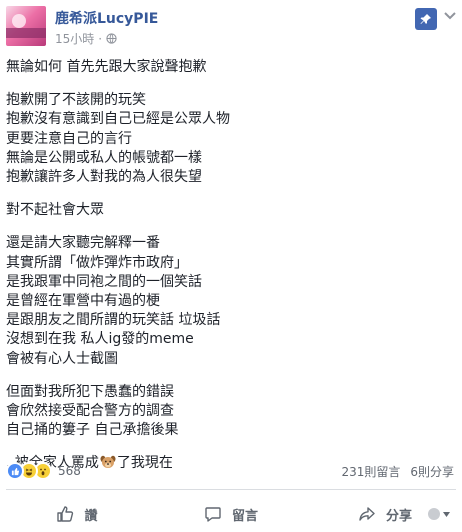 This screenshot has height=532, width=462. What do you see at coordinates (91, 516) in the screenshot?
I see `like-label: 讚` at bounding box center [91, 516].